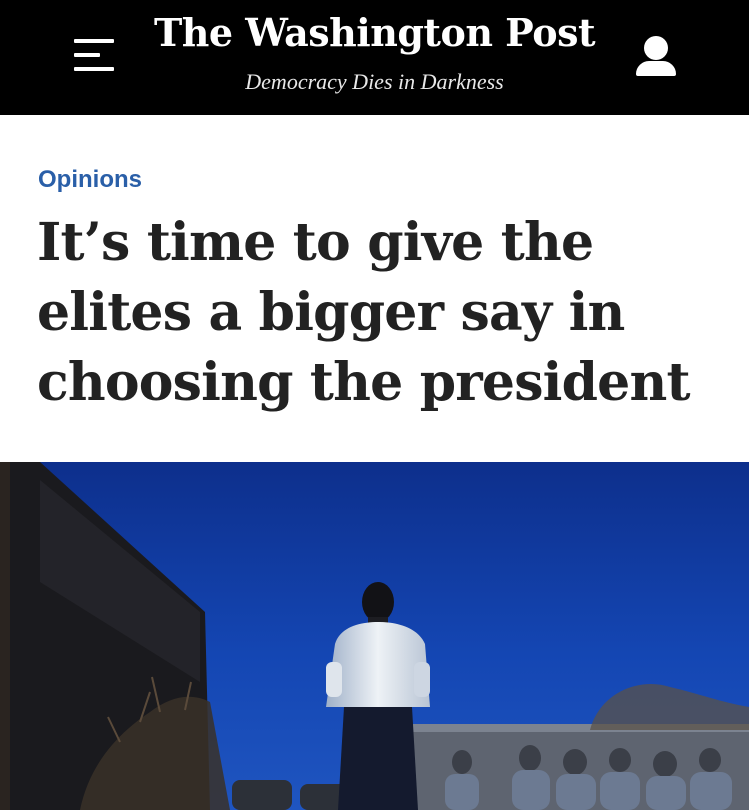 The height and width of the screenshot is (810, 749). I want to click on user-account-icon, so click(656, 56).